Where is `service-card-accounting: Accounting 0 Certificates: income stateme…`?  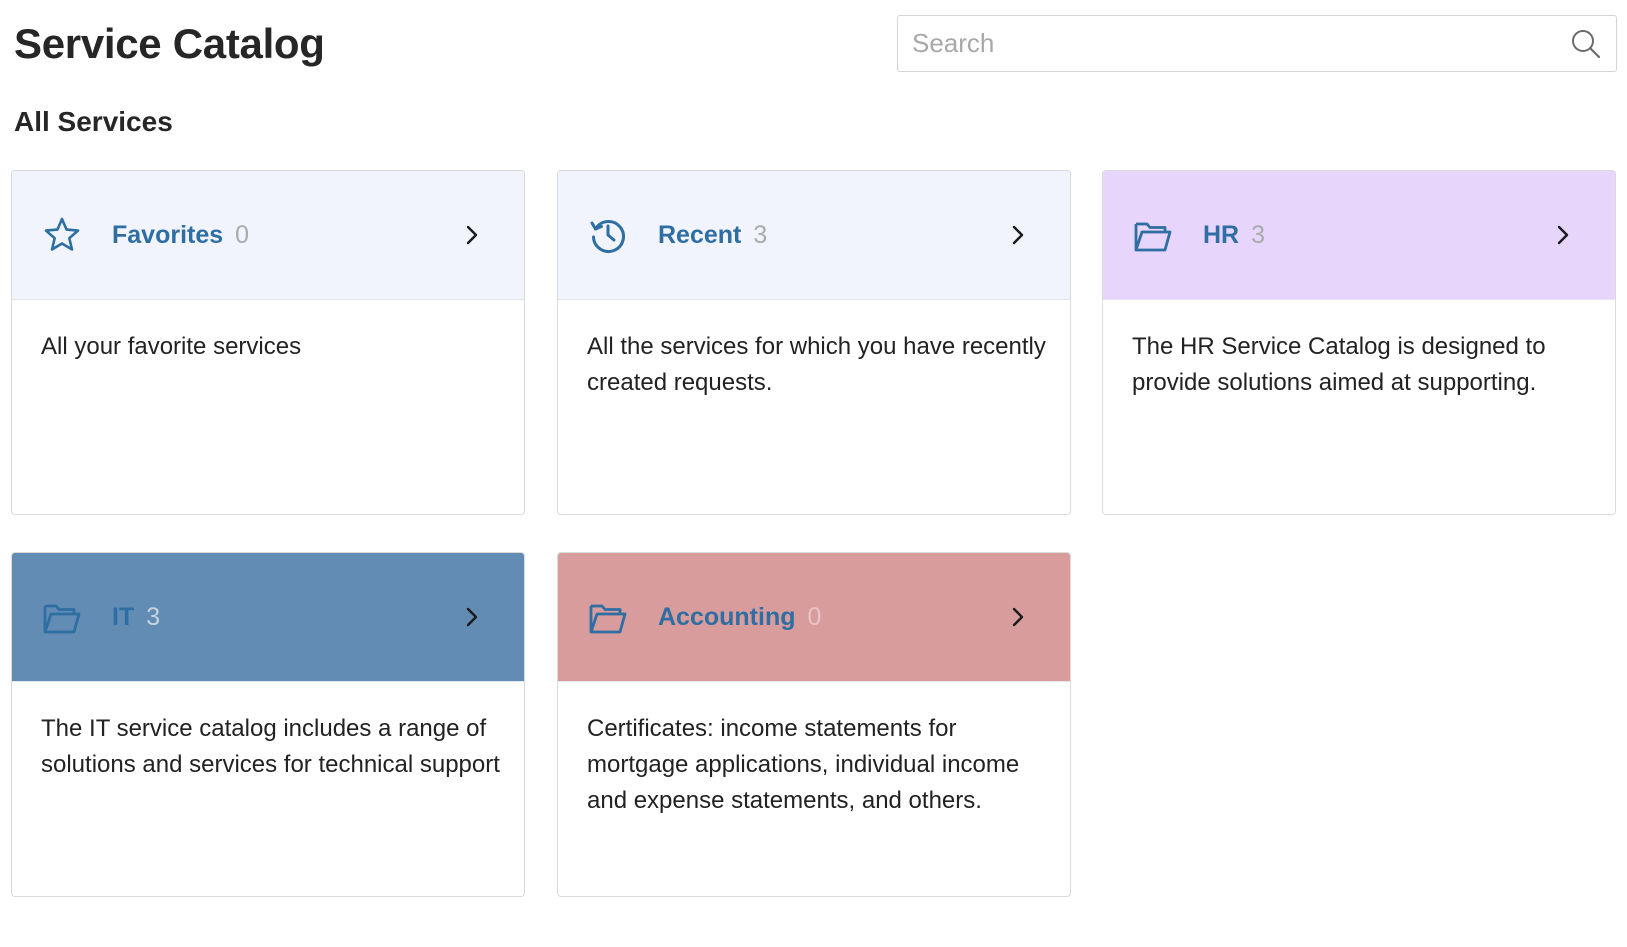
service-card-accounting: Accounting 0 Certificates: income stateme… is located at coordinates (814, 724).